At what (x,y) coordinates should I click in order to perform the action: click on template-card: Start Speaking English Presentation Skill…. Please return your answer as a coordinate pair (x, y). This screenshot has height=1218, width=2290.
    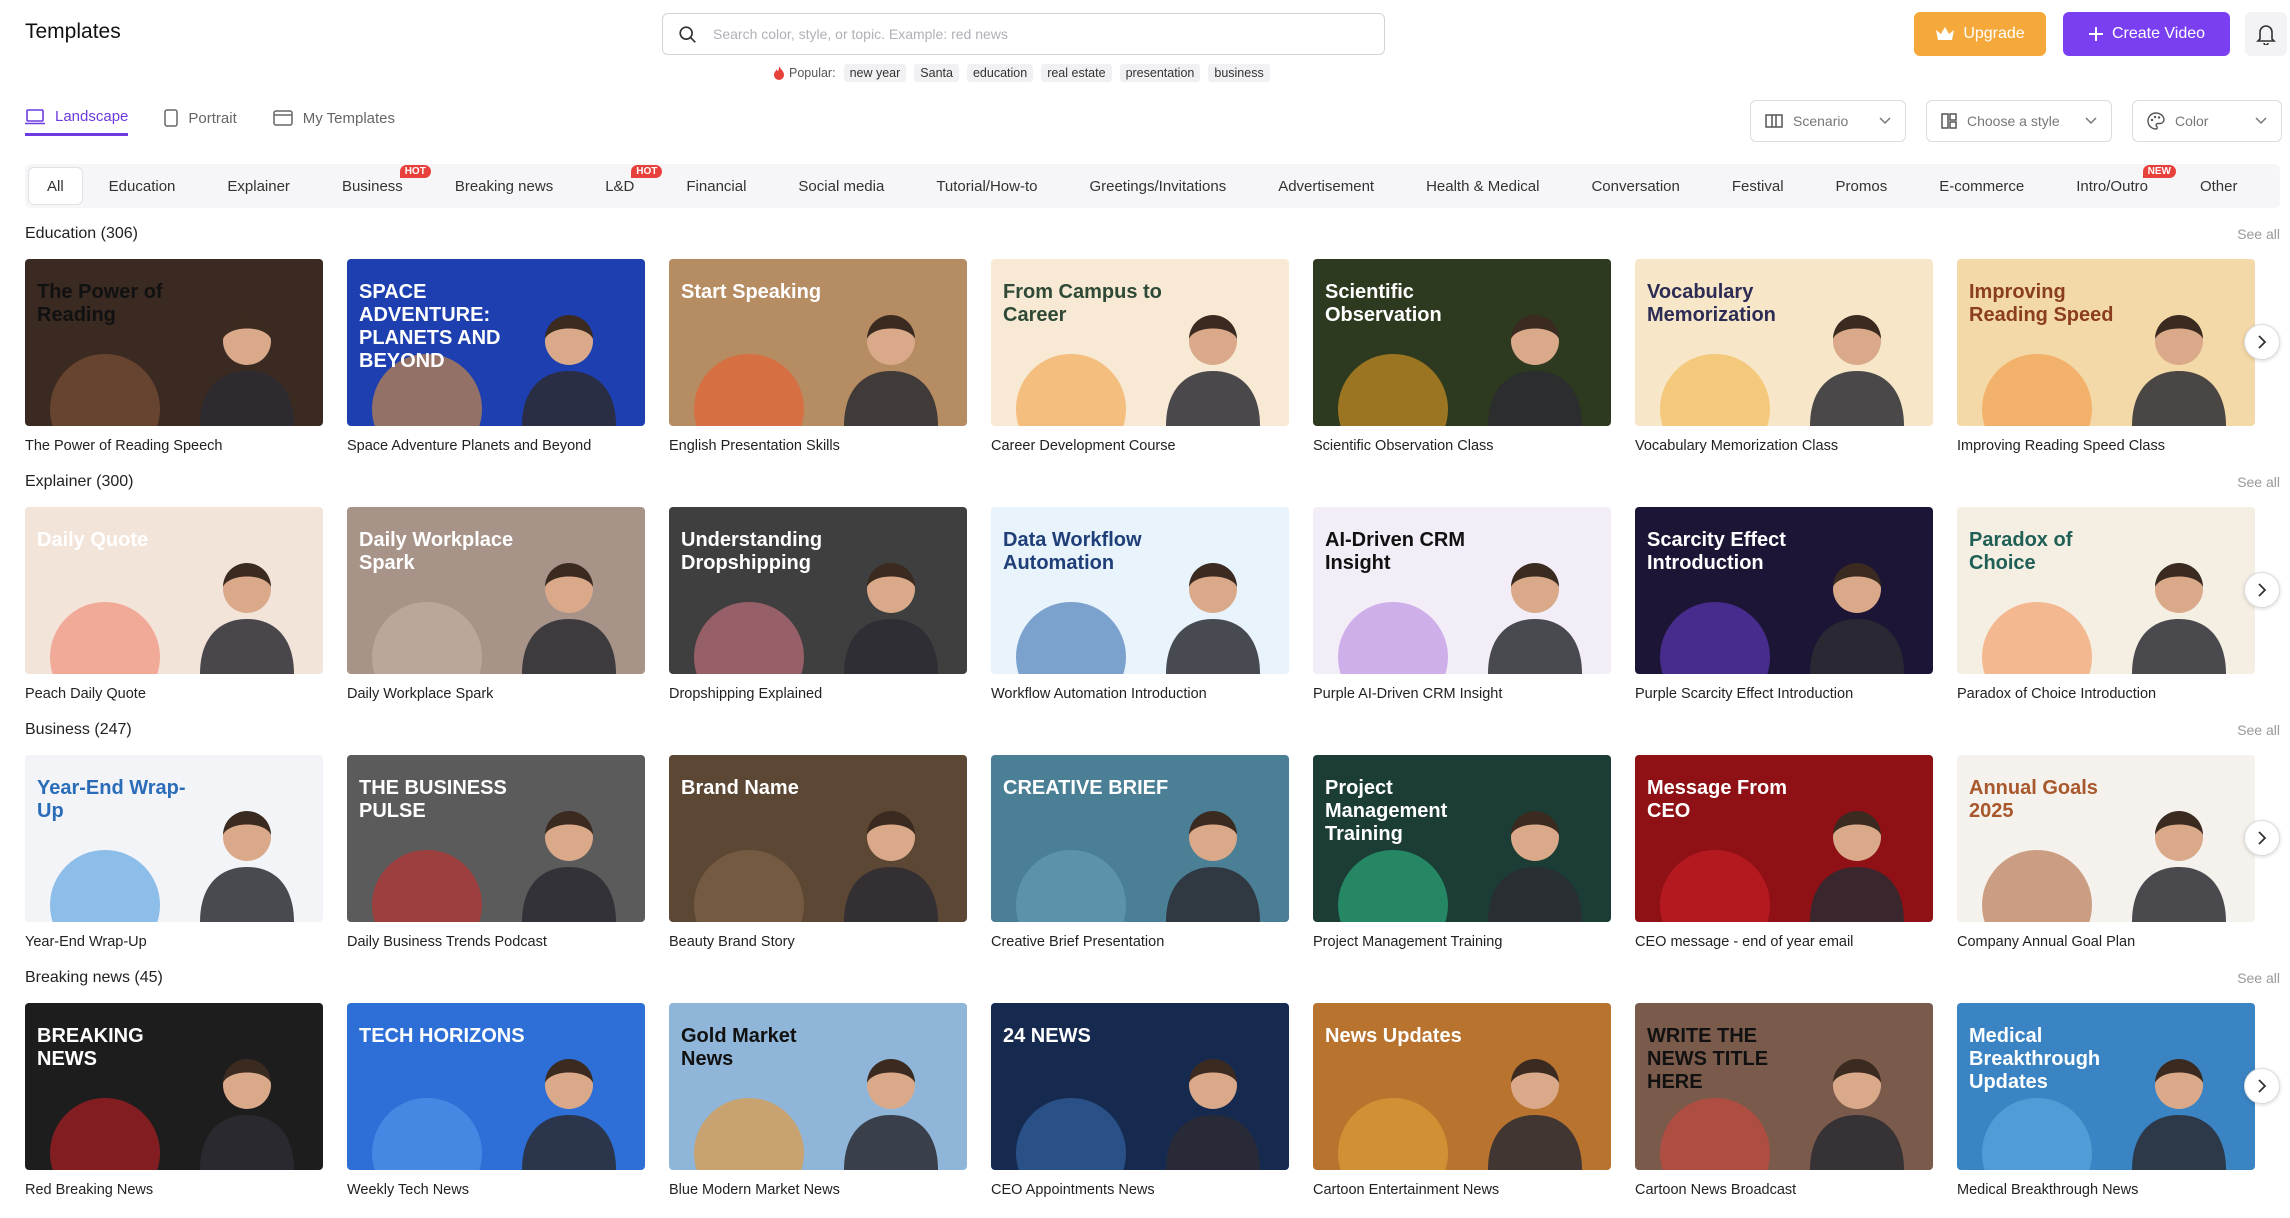
    Looking at the image, I should click on (818, 356).